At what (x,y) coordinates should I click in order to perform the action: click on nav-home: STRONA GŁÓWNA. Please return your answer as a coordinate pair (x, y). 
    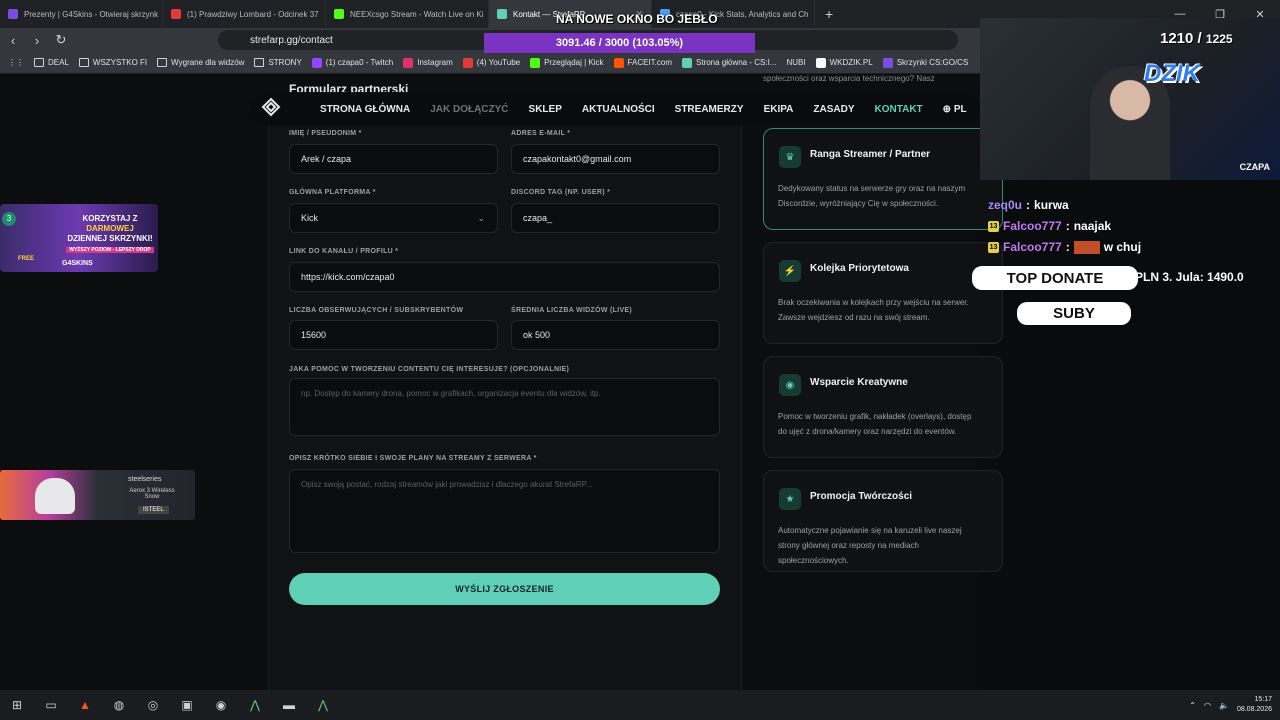
    Looking at the image, I should click on (365, 109).